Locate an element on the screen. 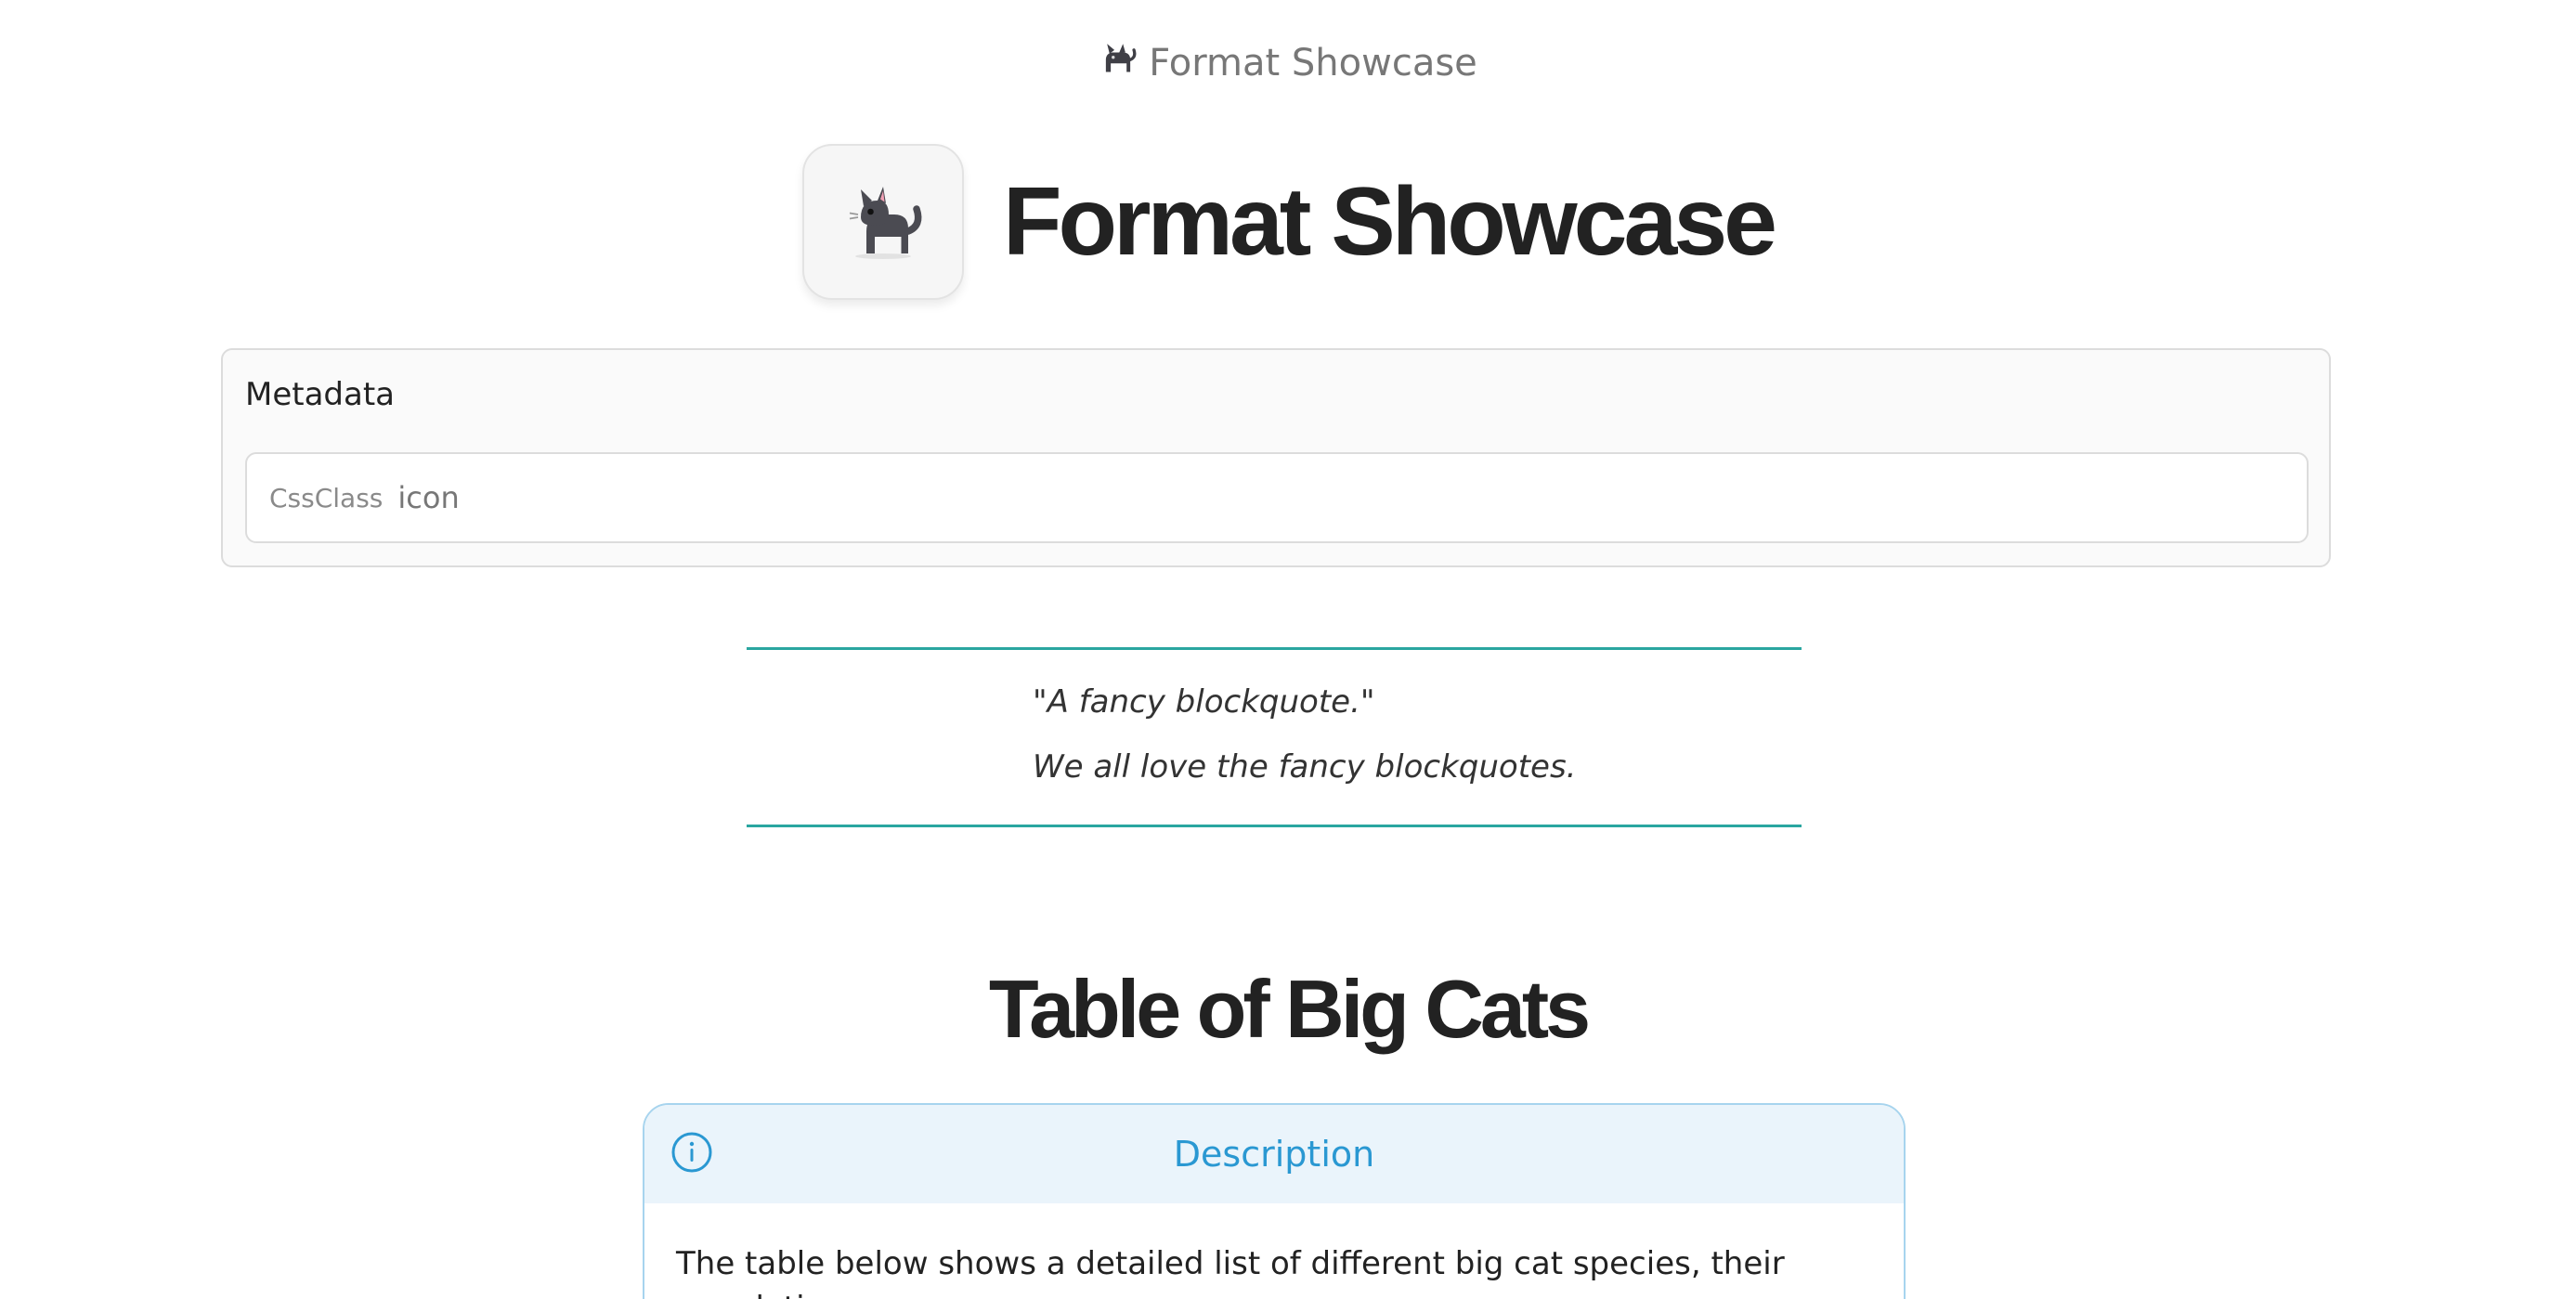 The image size is (2576, 1299). metadata-field-cssclass: CssClass icon is located at coordinates (1277, 498).